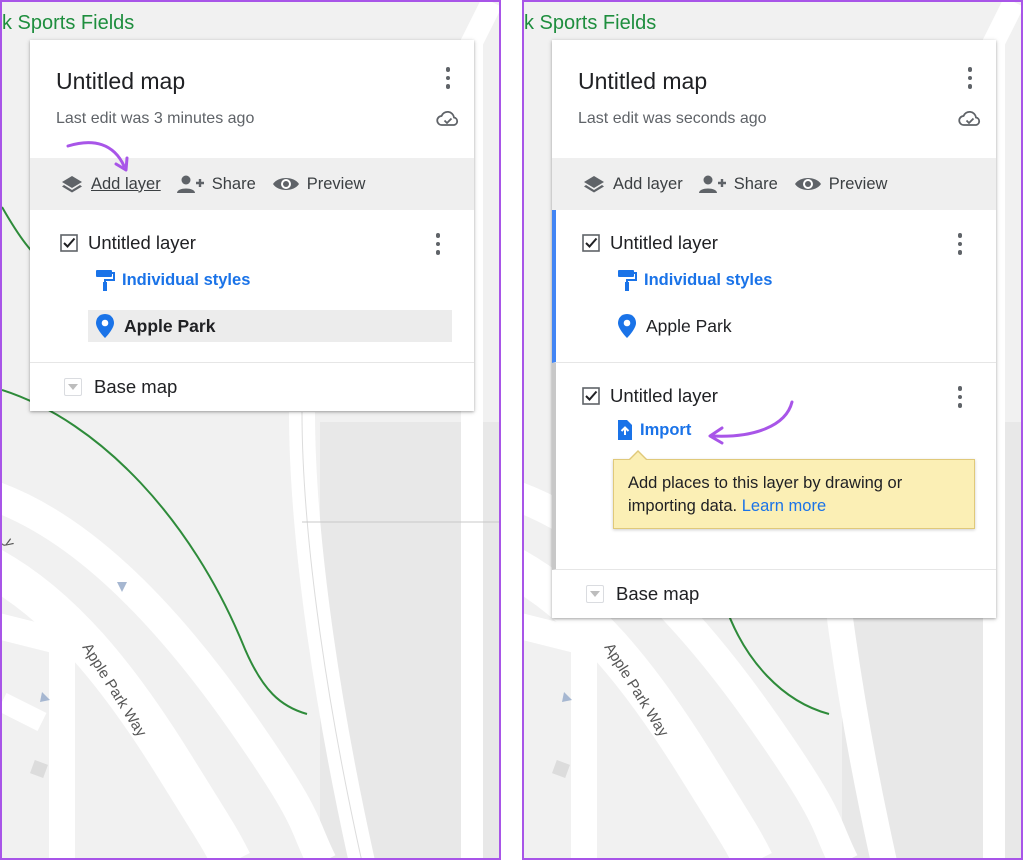  Describe the element at coordinates (666, 429) in the screenshot. I see `import-label: Import` at that location.